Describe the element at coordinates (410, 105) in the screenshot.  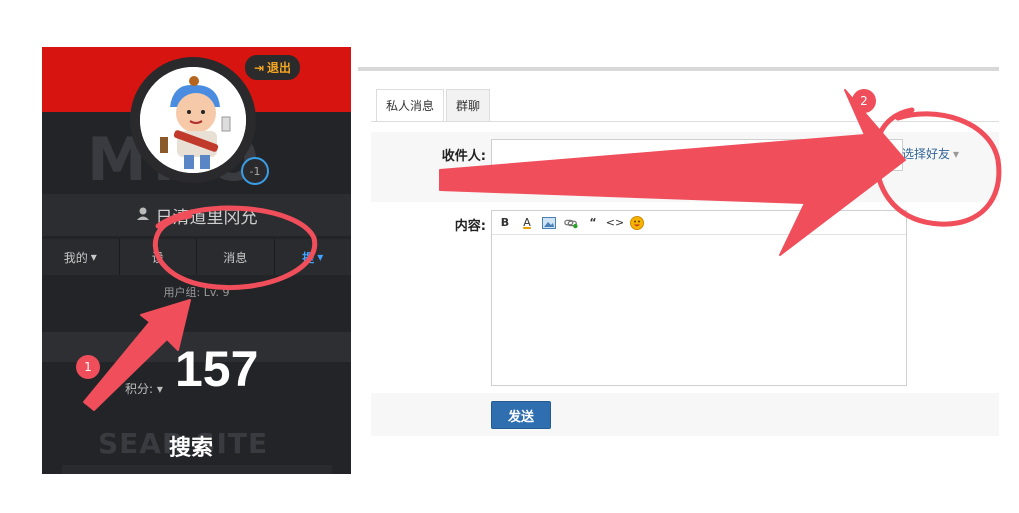
I see `tab-private-message: 私人消息` at that location.